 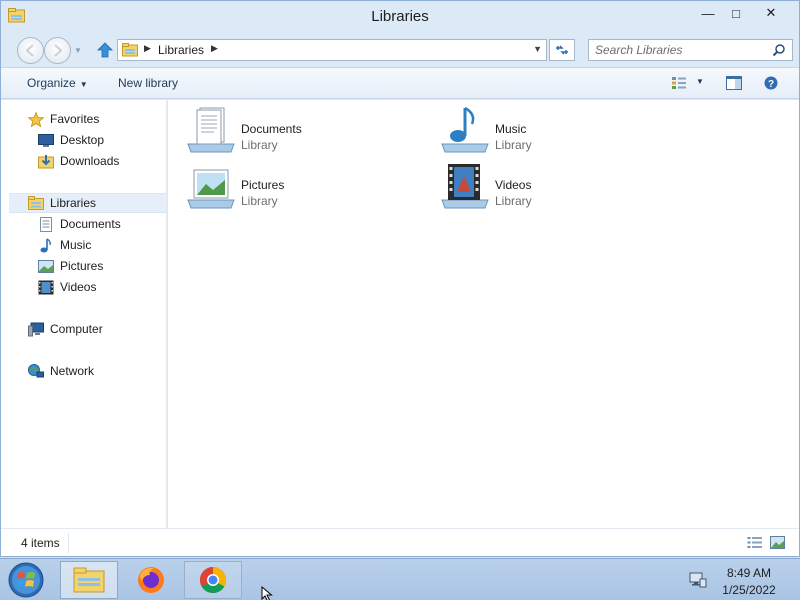 I want to click on window-title: Libraries, so click(x=400, y=16).